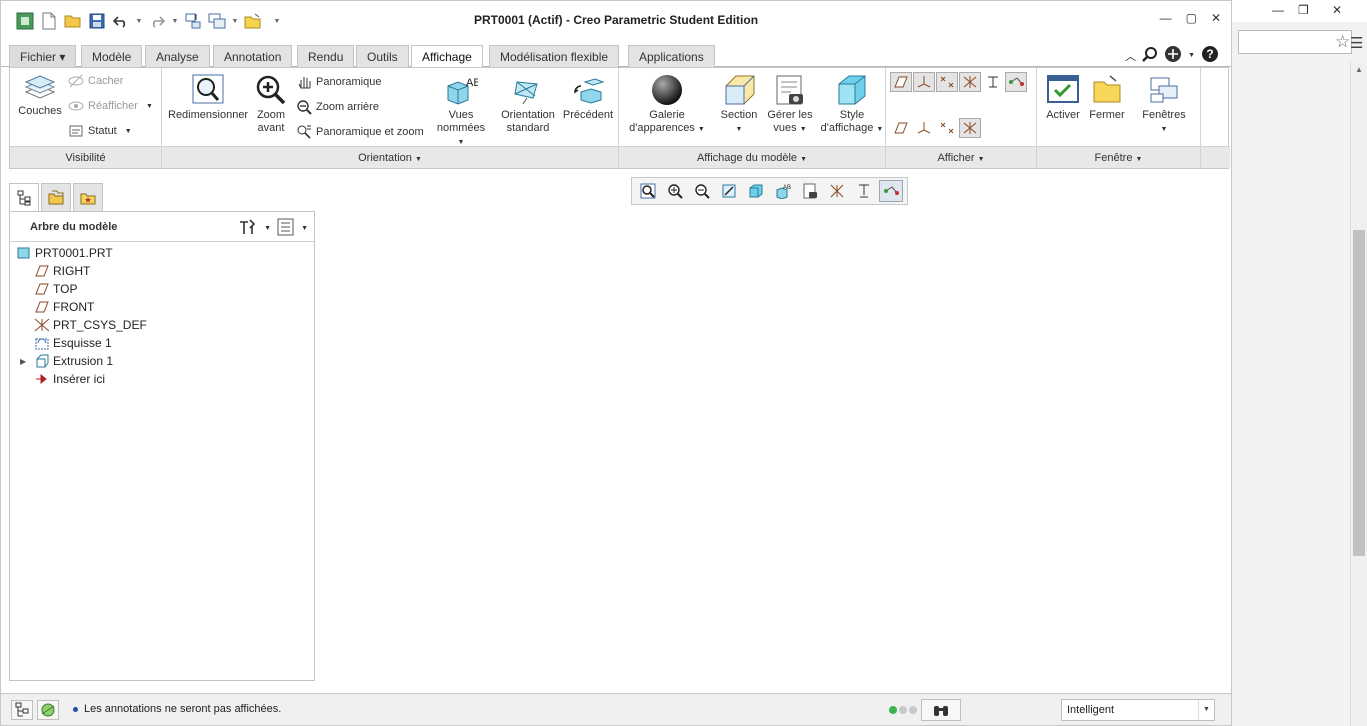 This screenshot has width=1367, height=726. Describe the element at coordinates (162, 343) in the screenshot. I see `tree-item-sketch: Esquisse 1` at that location.